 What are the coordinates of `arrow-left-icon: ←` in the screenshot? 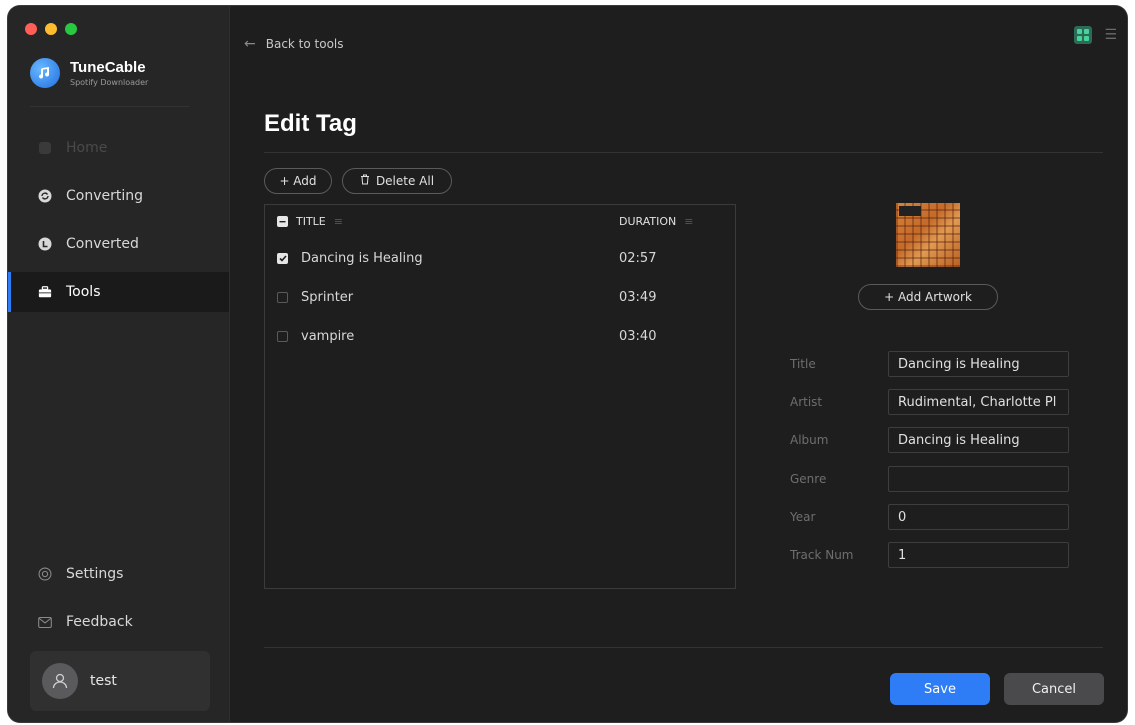 It's located at (250, 44).